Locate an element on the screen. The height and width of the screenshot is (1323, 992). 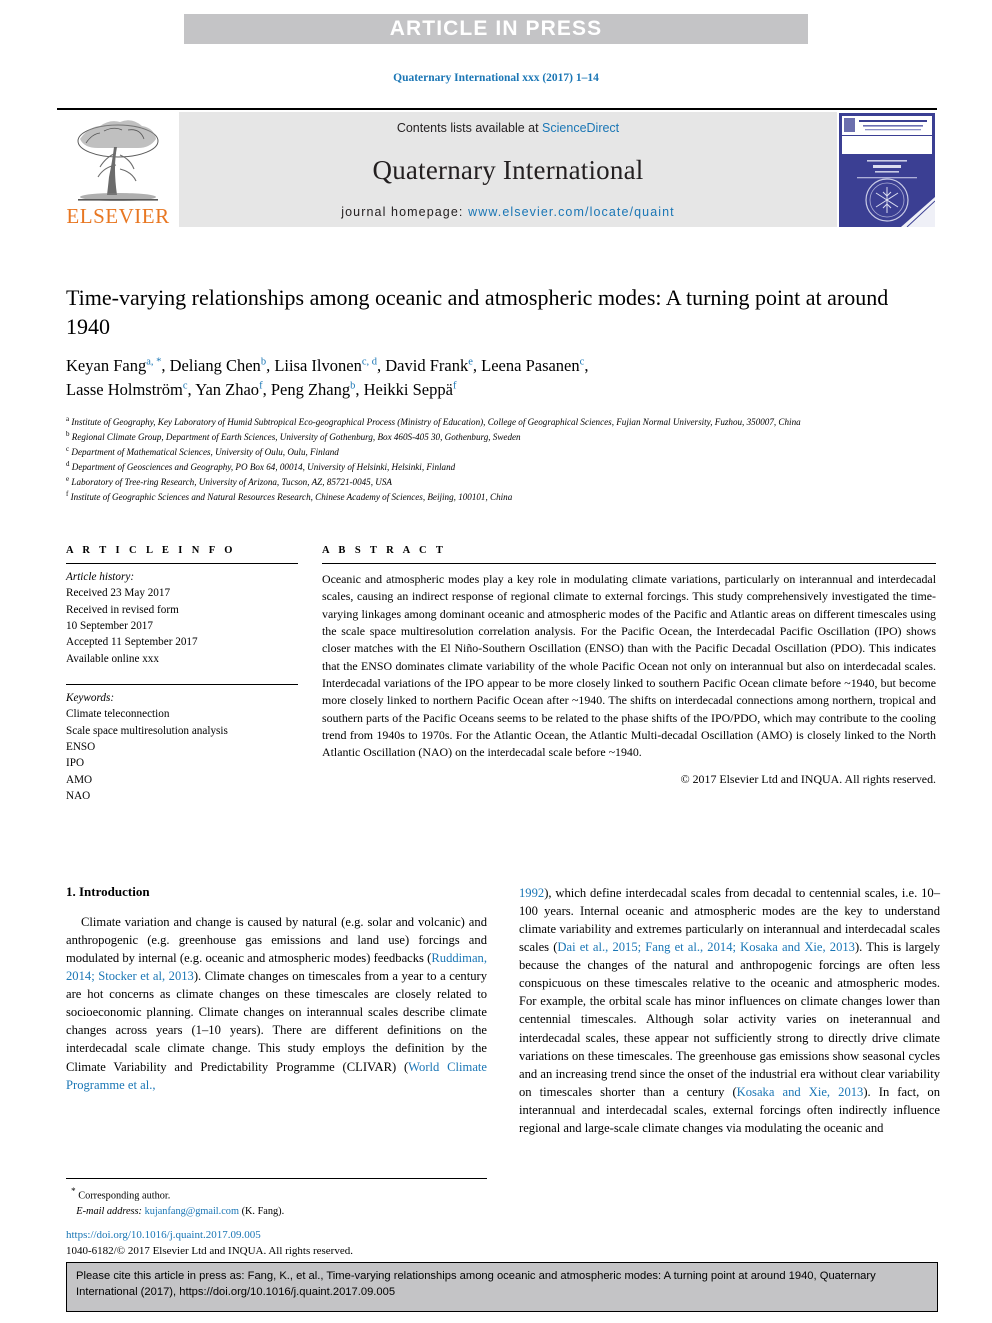
article-history-item: Accepted 11 September 2017 is located at coordinates (132, 642).